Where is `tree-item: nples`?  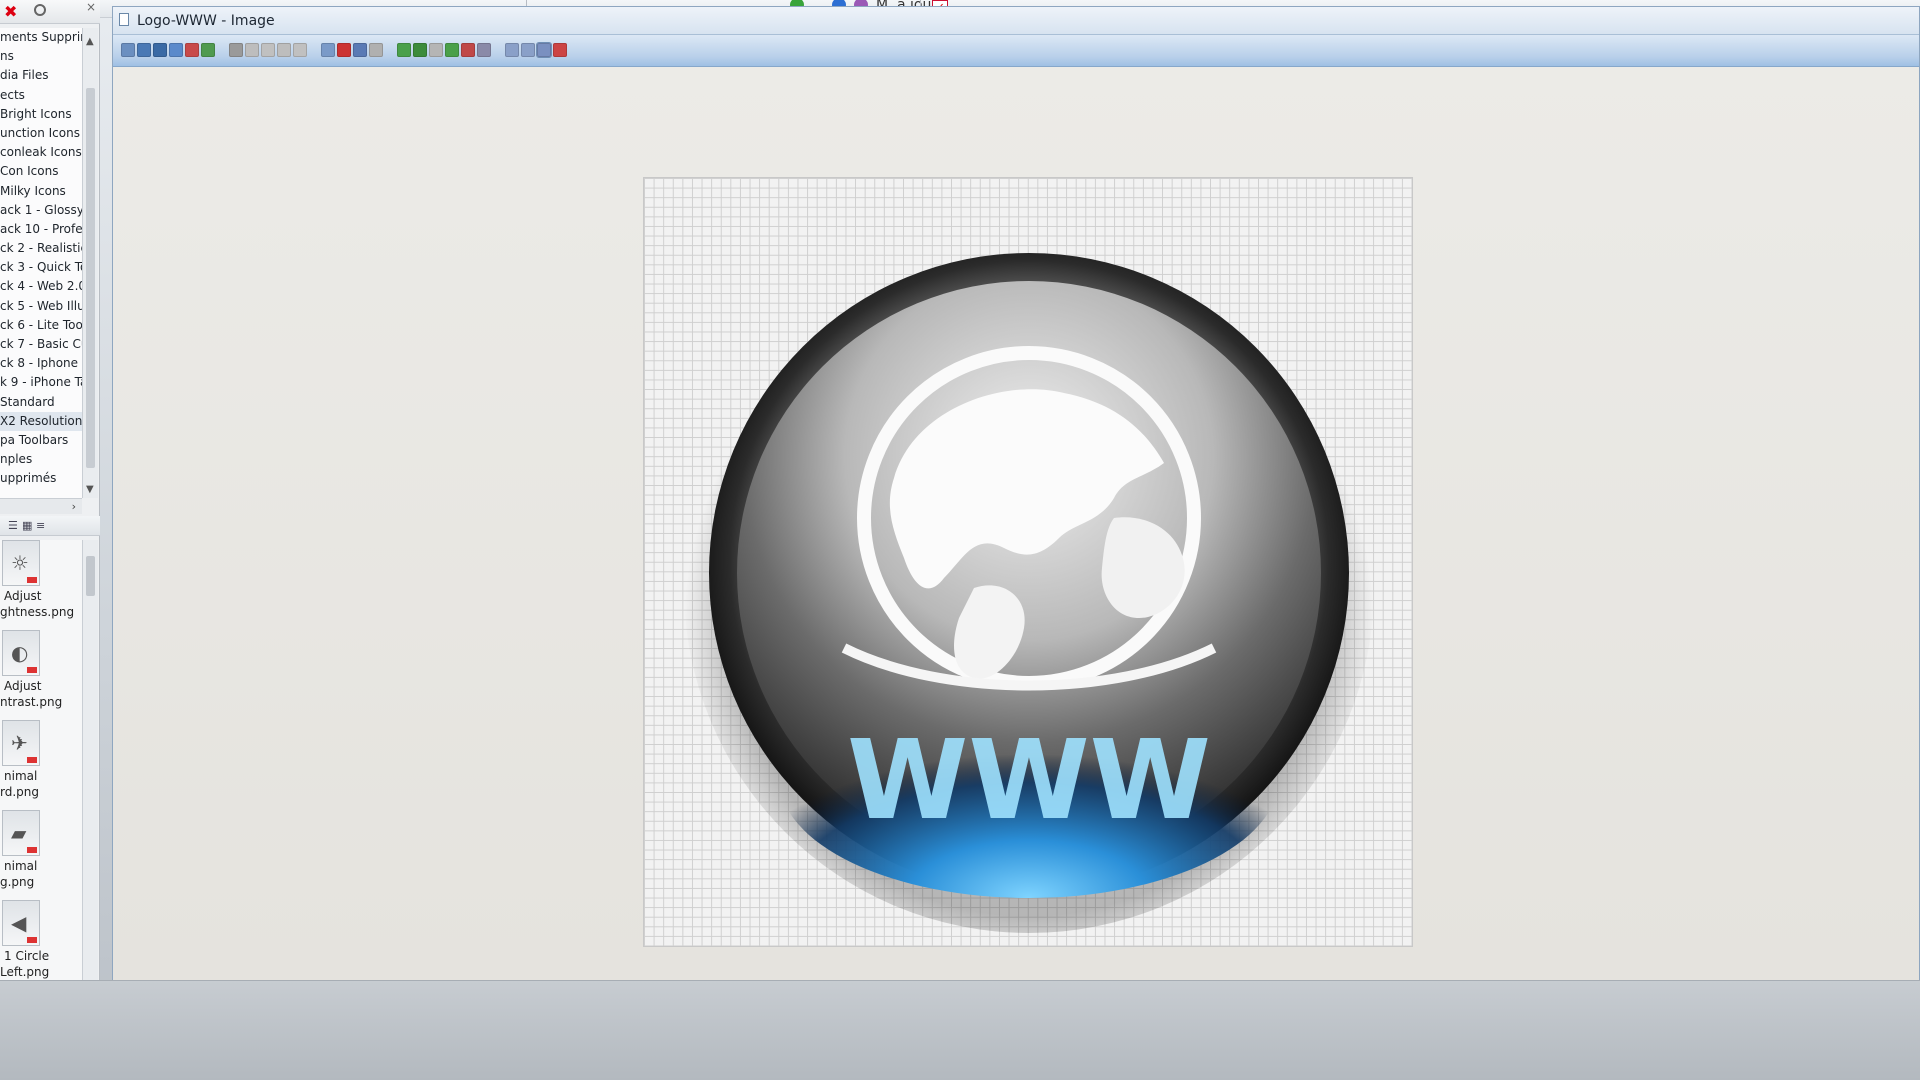 tree-item: nples is located at coordinates (41, 459).